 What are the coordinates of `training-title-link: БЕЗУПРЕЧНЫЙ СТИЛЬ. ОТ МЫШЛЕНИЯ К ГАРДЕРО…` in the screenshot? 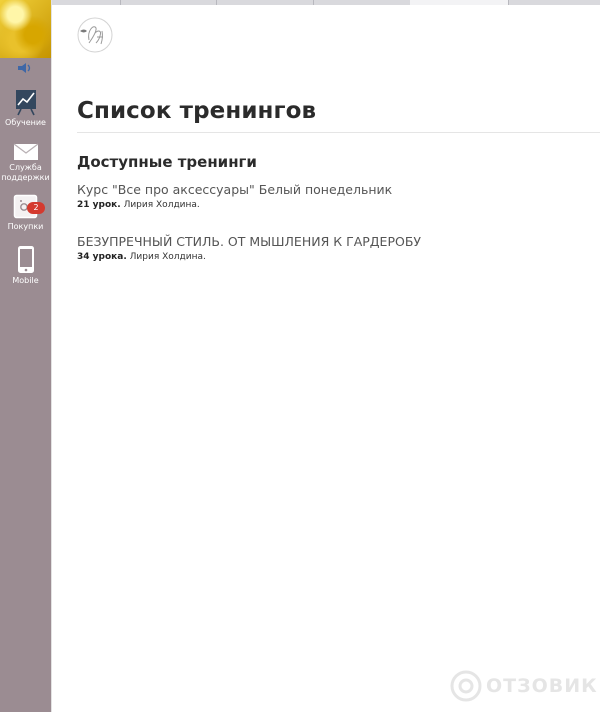 It's located at (337, 241).